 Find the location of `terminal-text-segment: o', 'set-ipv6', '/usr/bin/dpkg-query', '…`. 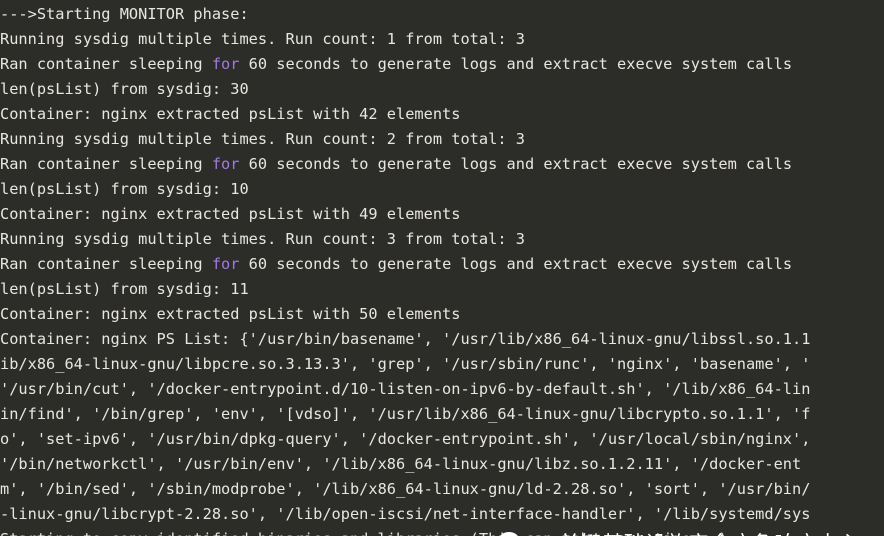

terminal-text-segment: o', 'set-ipv6', '/usr/bin/dpkg-query', '… is located at coordinates (405, 439).